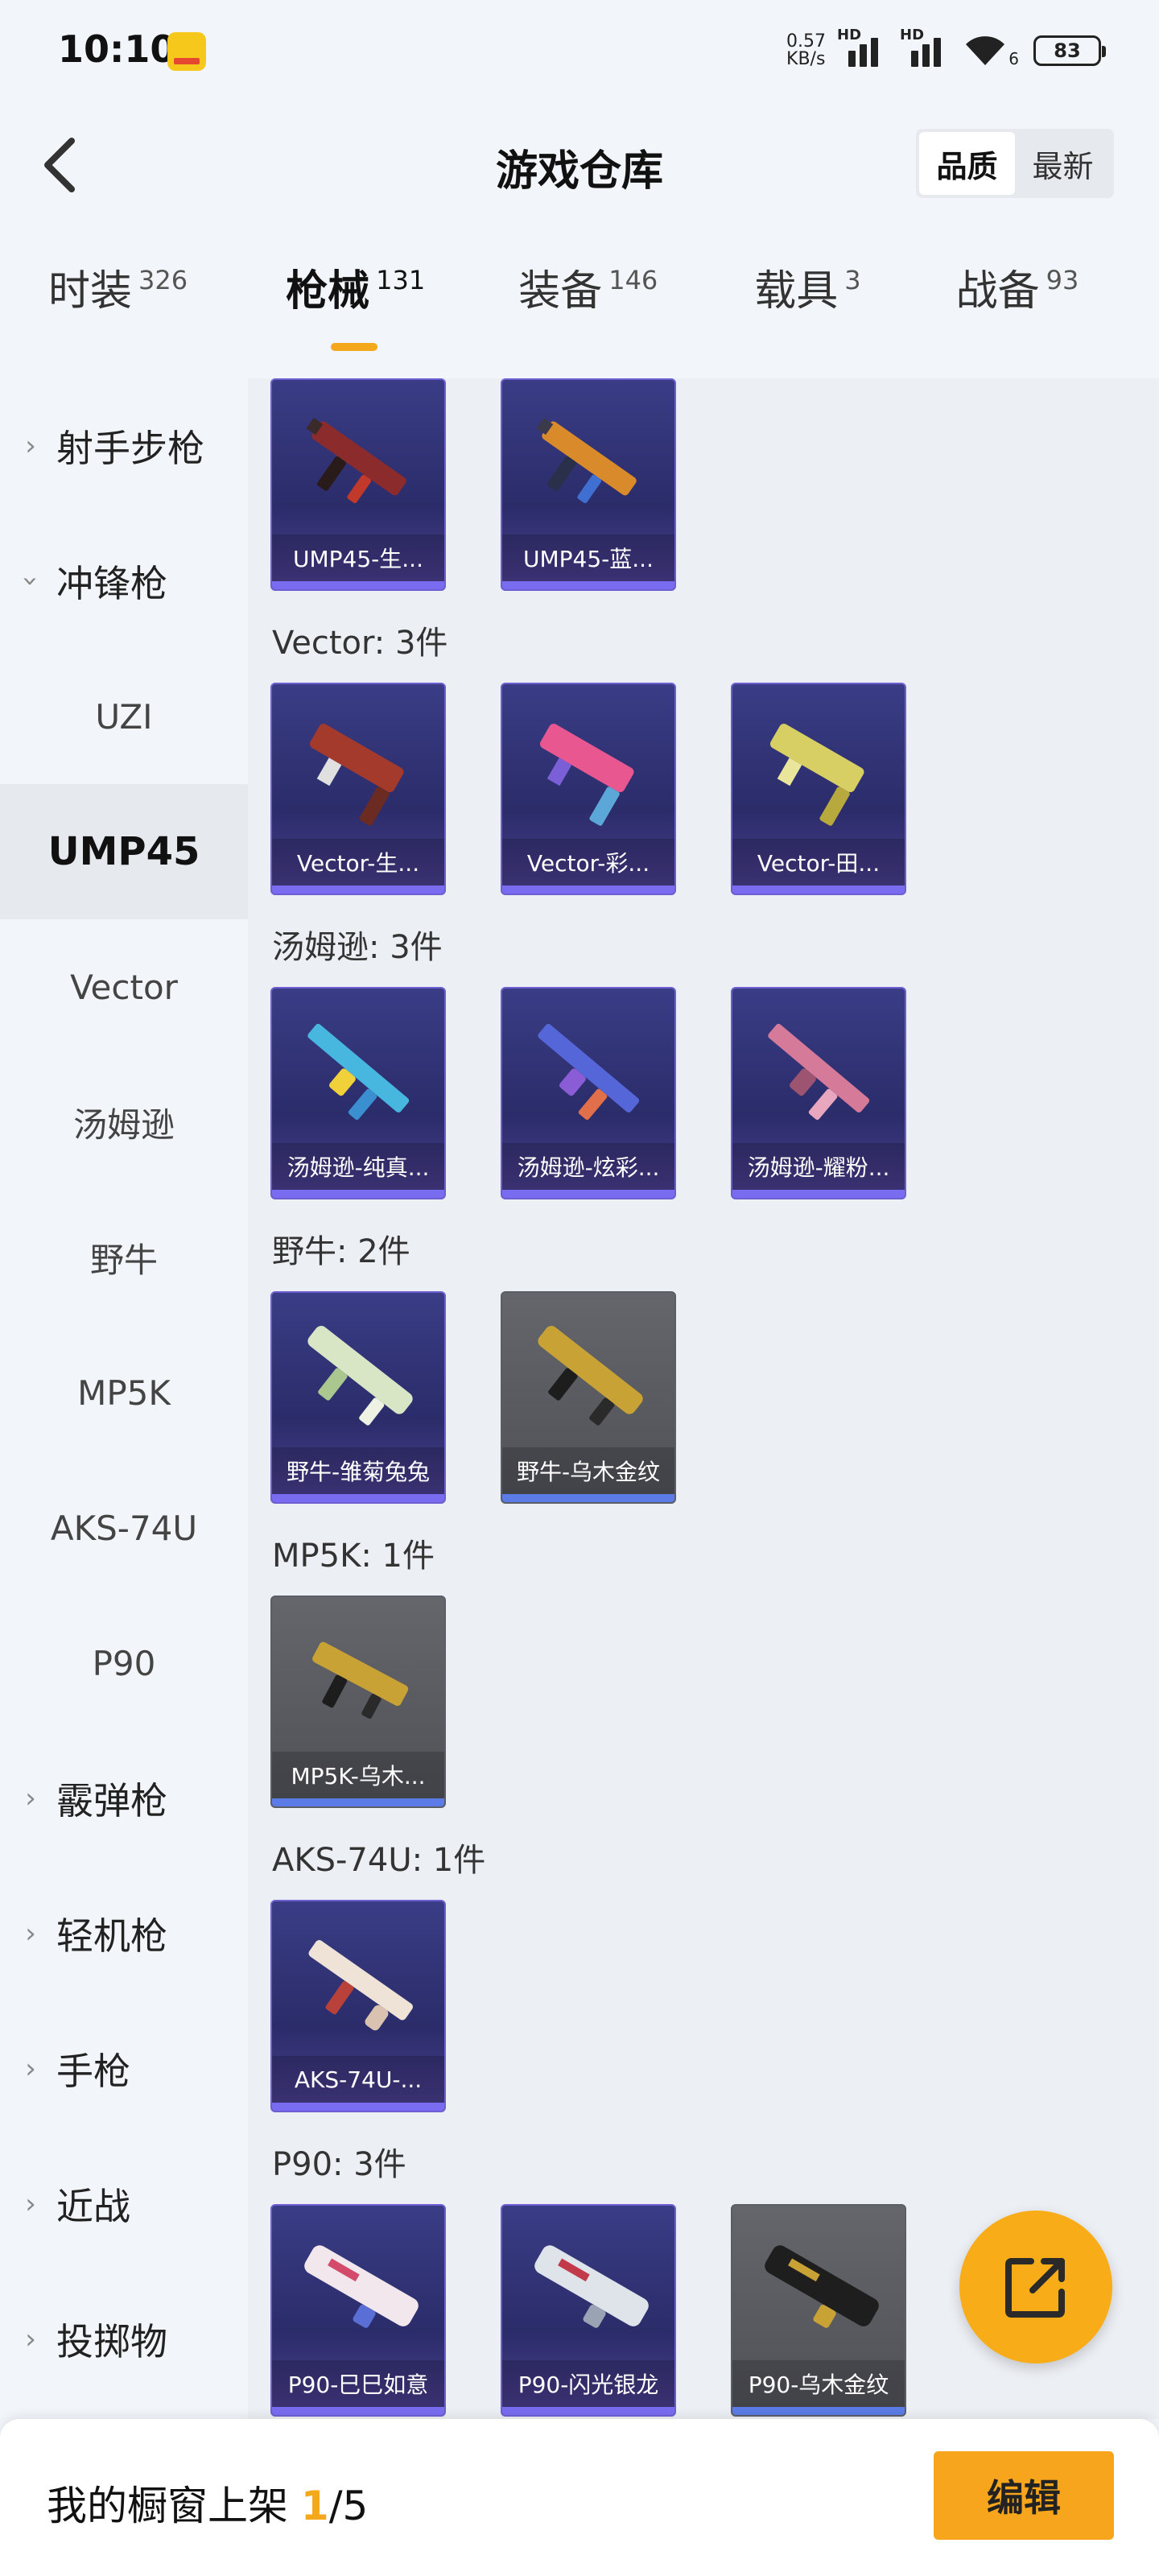 This screenshot has height=2576, width=1159. I want to click on sort-by-quality: 品质, so click(967, 163).